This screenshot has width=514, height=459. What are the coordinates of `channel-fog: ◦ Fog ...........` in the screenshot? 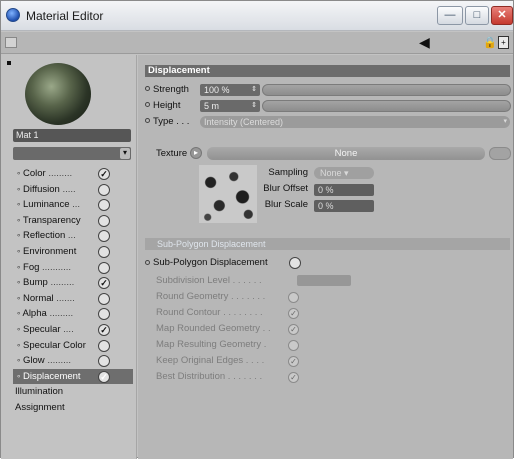 It's located at (73, 268).